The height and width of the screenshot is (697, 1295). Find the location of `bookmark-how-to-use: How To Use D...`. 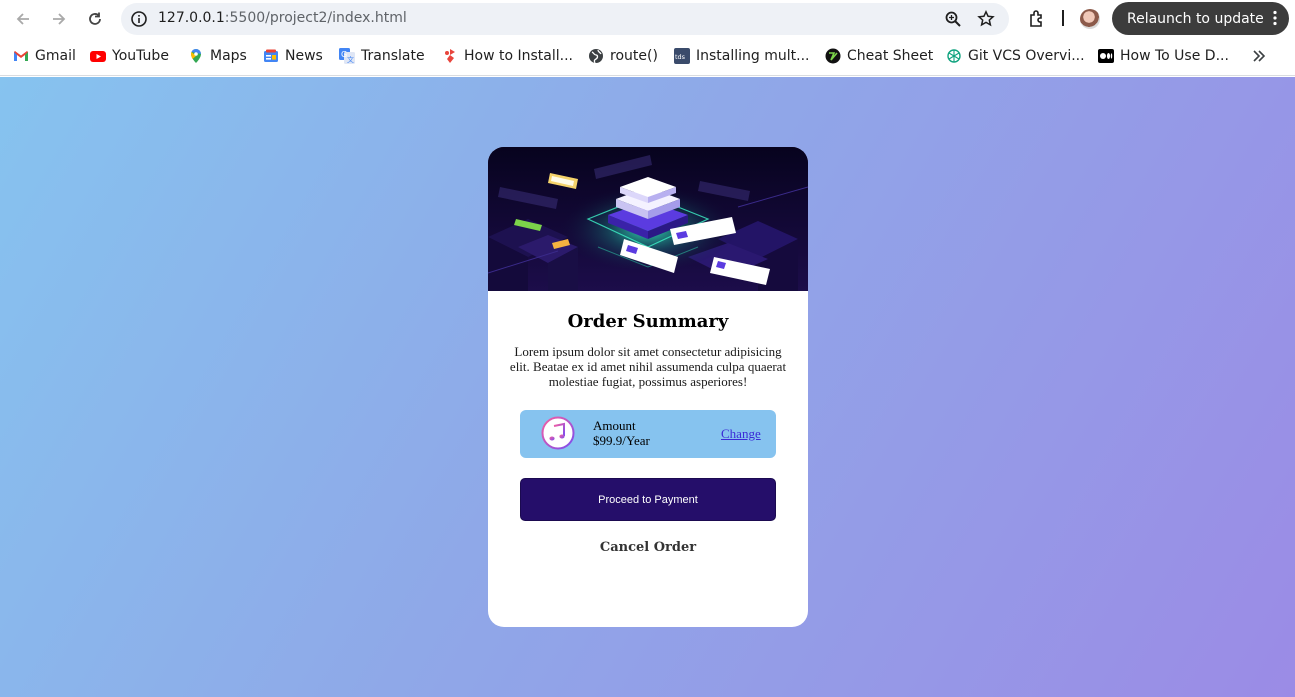

bookmark-how-to-use: How To Use D... is located at coordinates (1163, 56).